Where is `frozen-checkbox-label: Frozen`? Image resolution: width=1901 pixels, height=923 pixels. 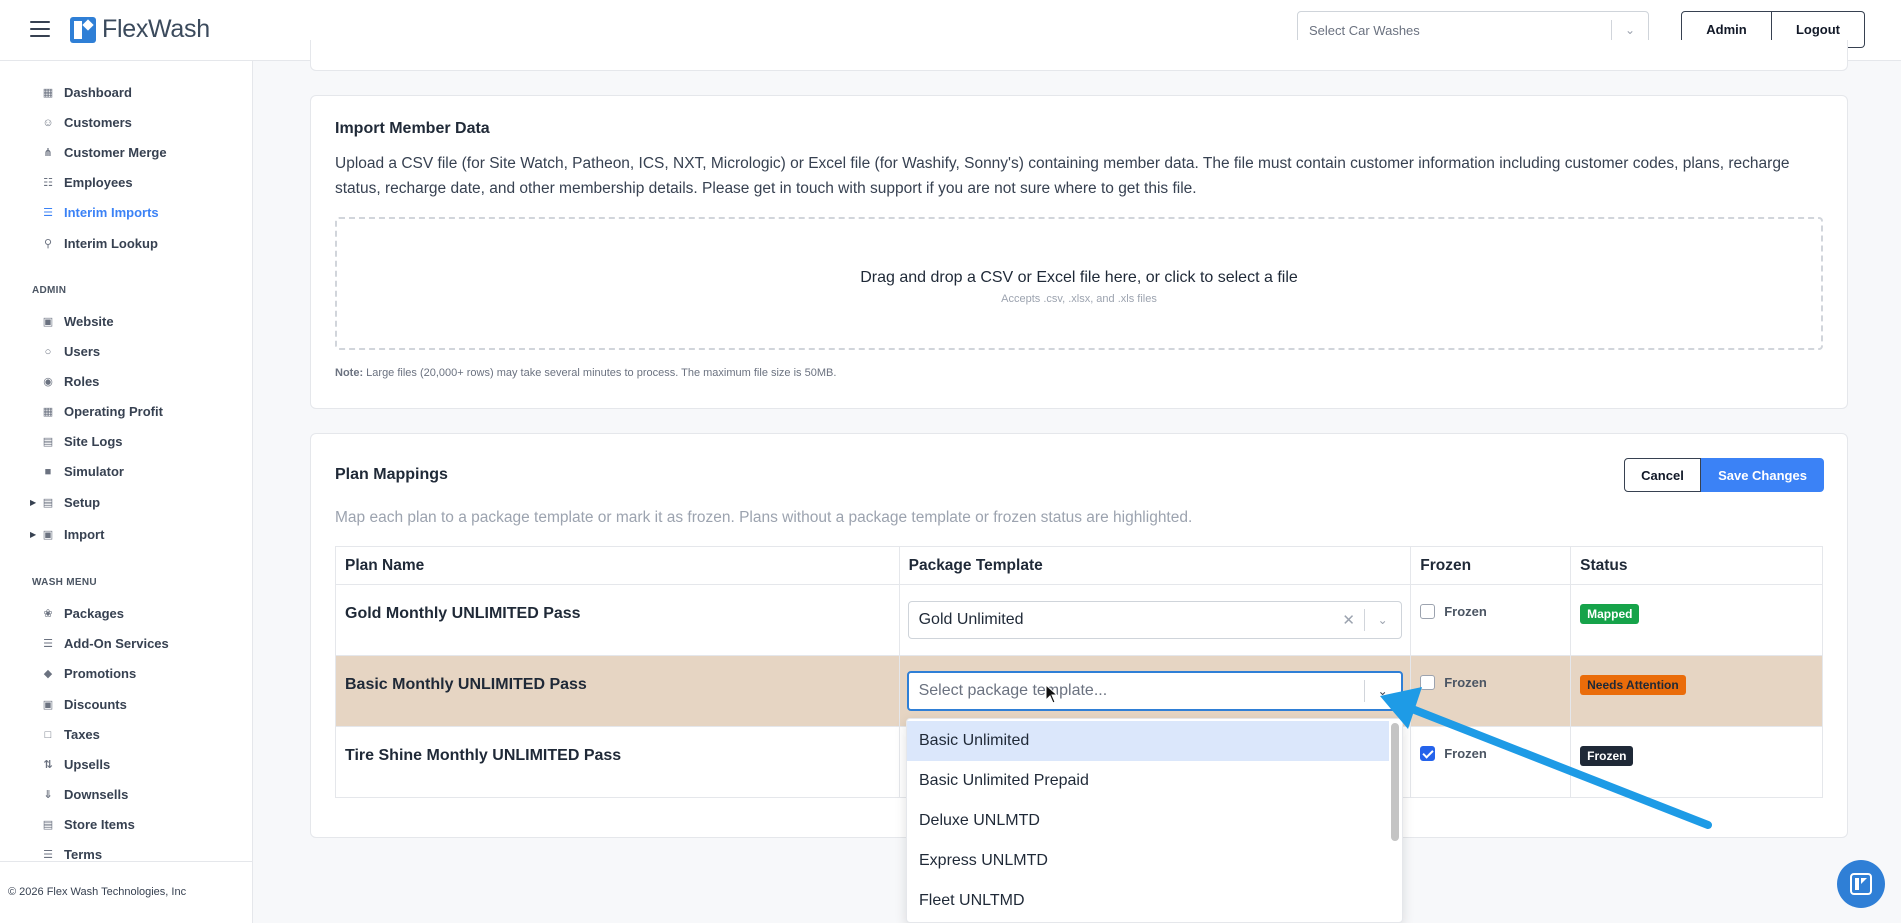 frozen-checkbox-label: Frozen is located at coordinates (1453, 611).